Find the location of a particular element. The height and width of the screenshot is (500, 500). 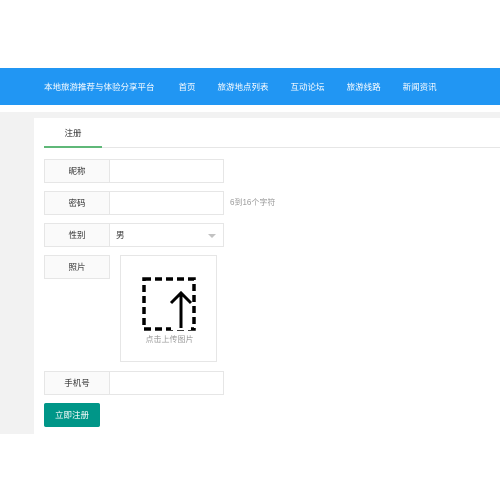

nav-item-forum: 互动论坛 is located at coordinates (308, 87).